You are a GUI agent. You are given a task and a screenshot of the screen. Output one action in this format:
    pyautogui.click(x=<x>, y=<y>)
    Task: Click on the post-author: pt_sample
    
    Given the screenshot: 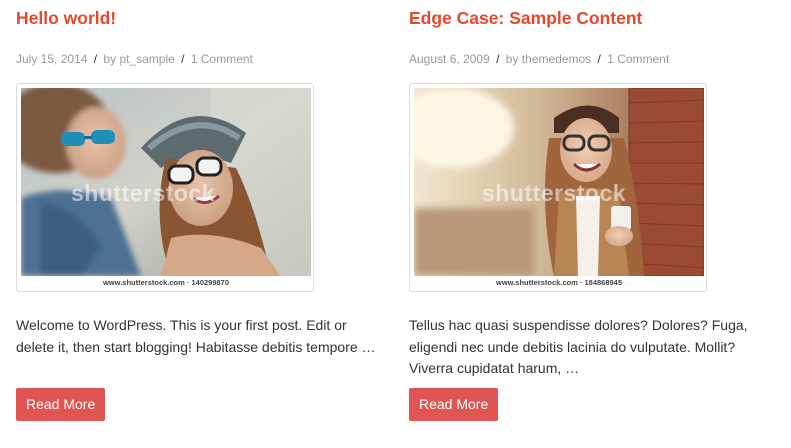 What is the action you would take?
    pyautogui.click(x=146, y=59)
    